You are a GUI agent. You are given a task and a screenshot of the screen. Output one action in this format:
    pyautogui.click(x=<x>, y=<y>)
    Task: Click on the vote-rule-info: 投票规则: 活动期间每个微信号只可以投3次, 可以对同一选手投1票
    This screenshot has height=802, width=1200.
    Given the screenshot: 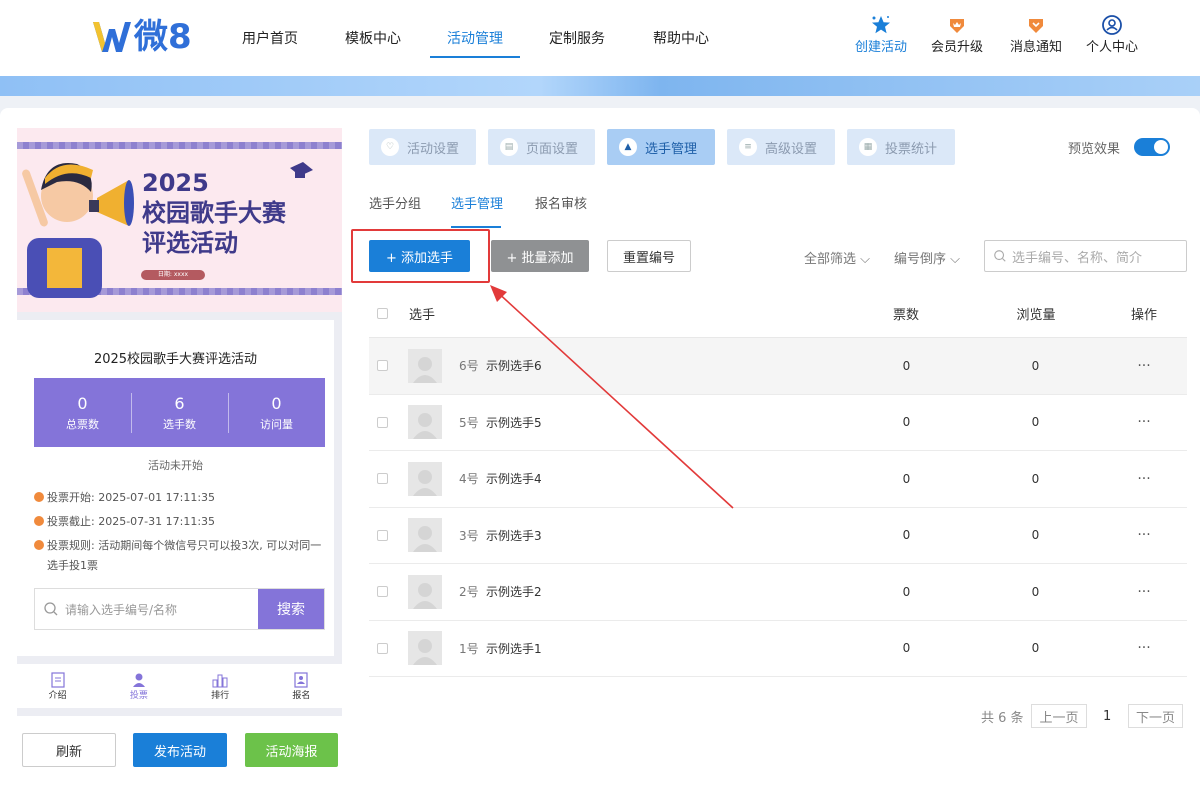 What is the action you would take?
    pyautogui.click(x=179, y=556)
    